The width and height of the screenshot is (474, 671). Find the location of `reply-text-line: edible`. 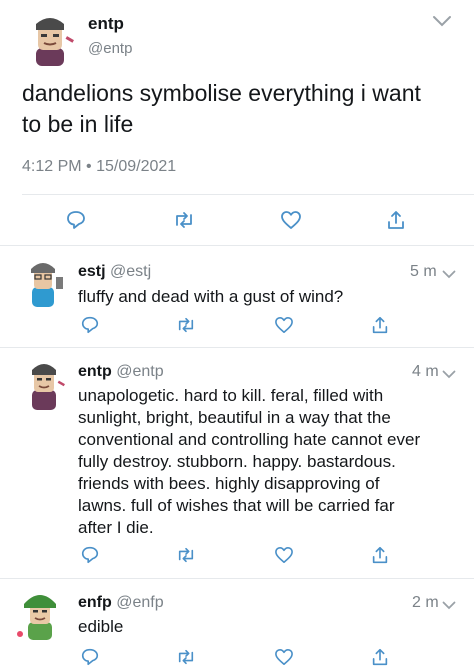

reply-text-line: edible is located at coordinates (101, 626).